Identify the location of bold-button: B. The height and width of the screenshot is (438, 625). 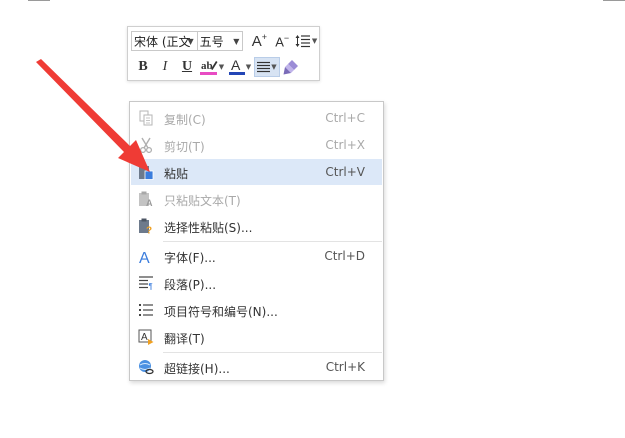
(143, 67).